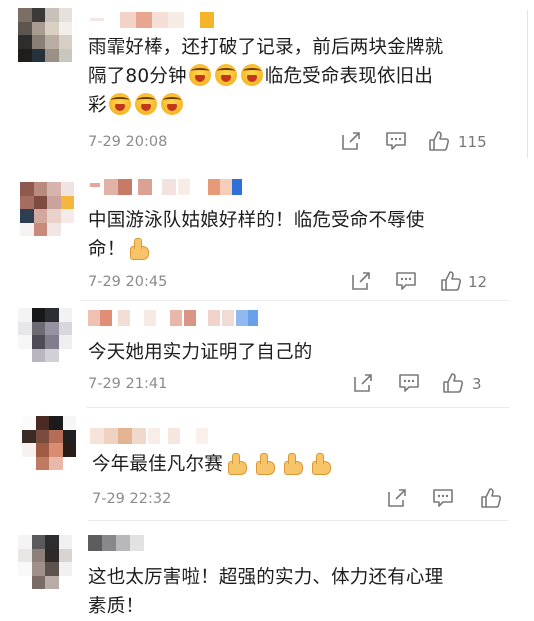 This screenshot has height=621, width=534. Describe the element at coordinates (137, 76) in the screenshot. I see `comment-line: 隔了80分钟` at that location.